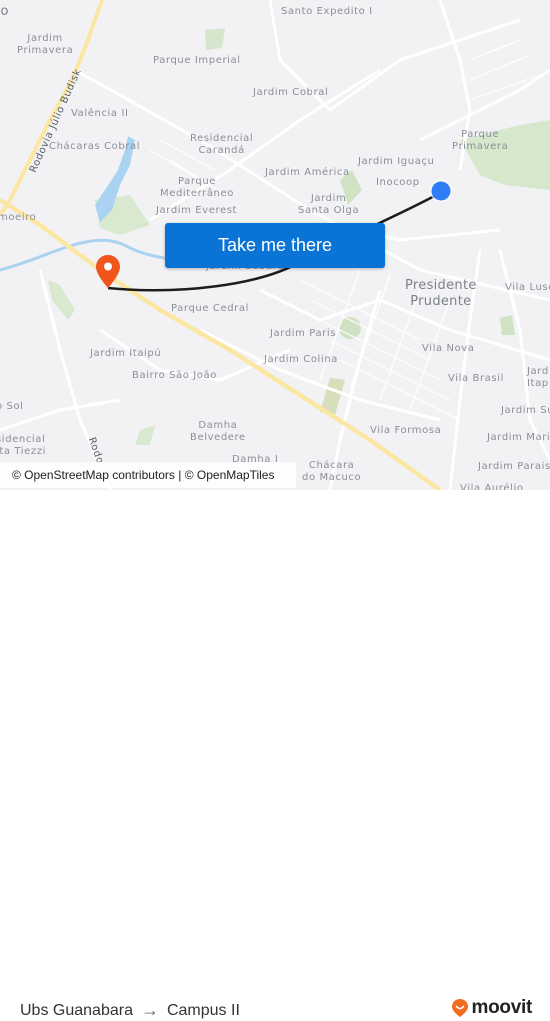  I want to click on map-label: Vila Brasil, so click(476, 378).